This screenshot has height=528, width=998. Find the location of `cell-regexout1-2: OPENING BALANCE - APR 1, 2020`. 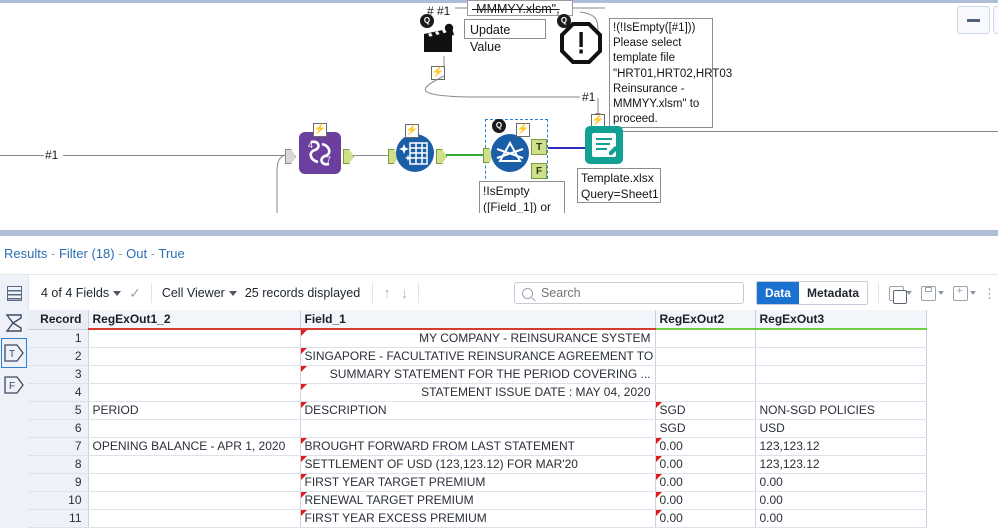

cell-regexout1-2: OPENING BALANCE - APR 1, 2020 is located at coordinates (194, 446).